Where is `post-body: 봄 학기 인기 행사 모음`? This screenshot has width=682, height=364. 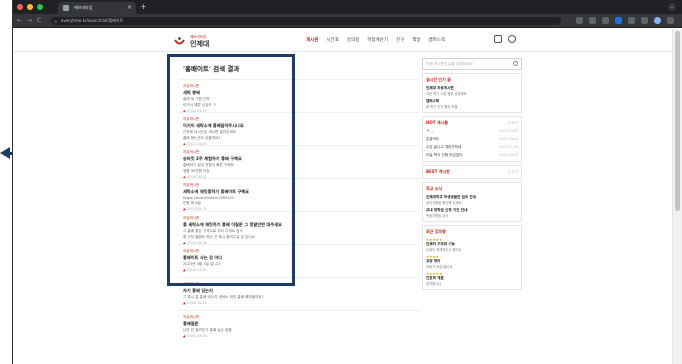 post-body: 봄 학기 인기 행사 모음 is located at coordinates (442, 107).